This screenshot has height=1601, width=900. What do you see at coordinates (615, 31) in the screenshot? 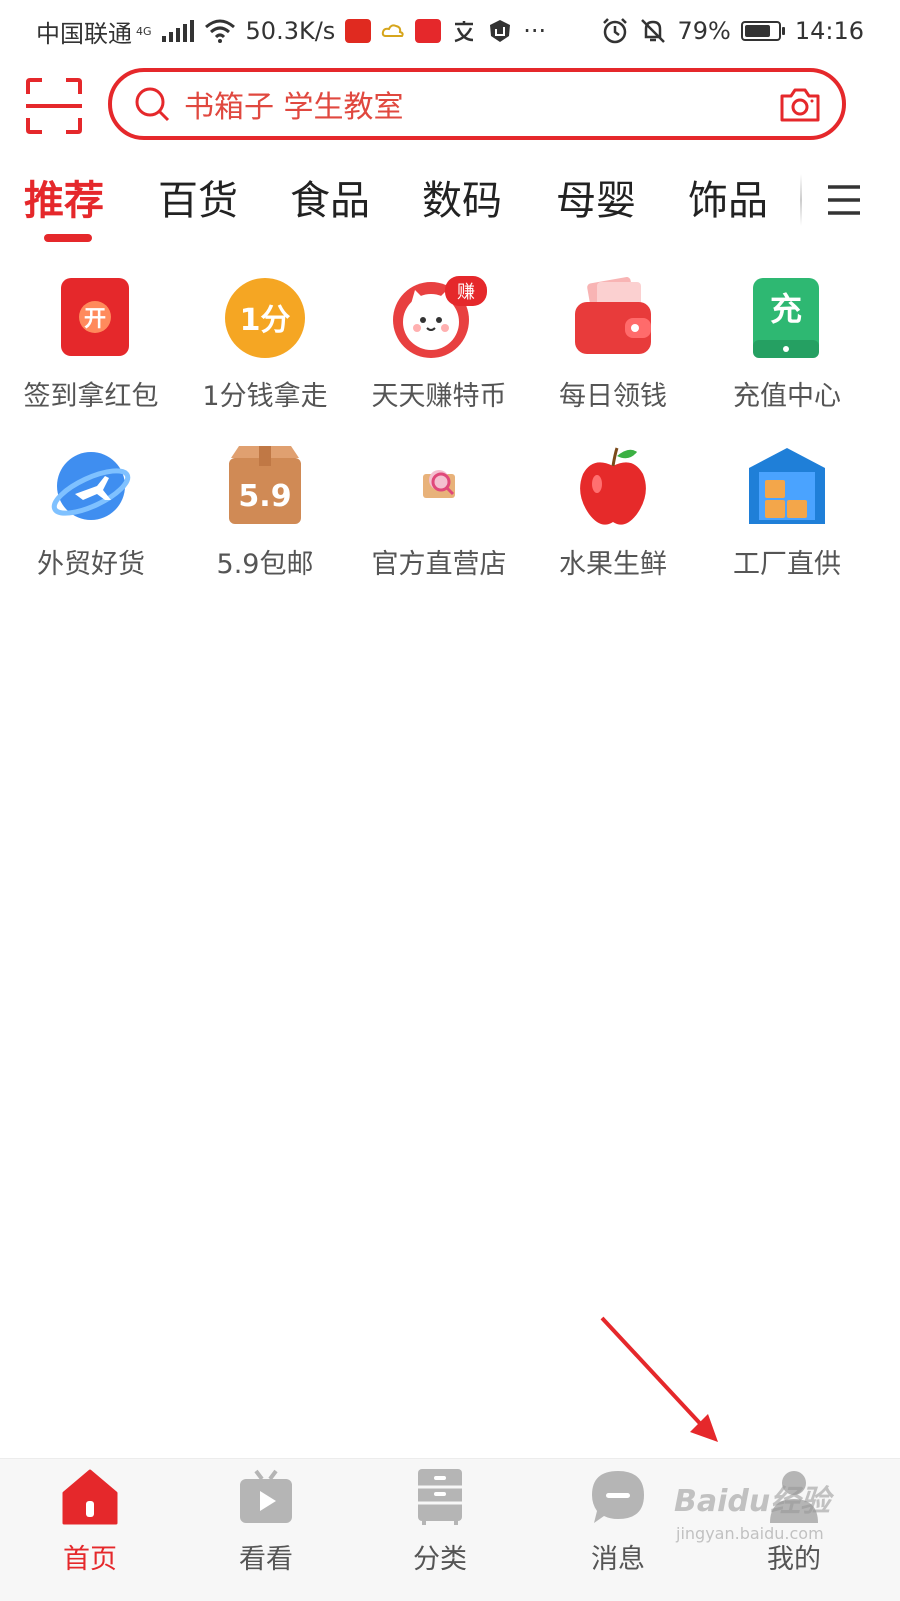
I see `alarm-icon` at bounding box center [615, 31].